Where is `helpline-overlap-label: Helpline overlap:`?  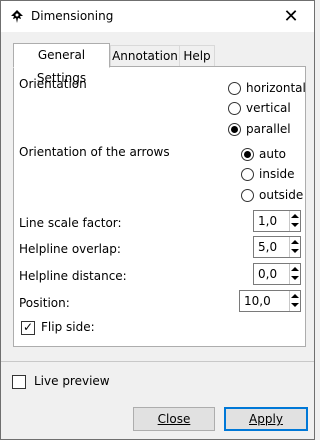
helpline-overlap-label: Helpline overlap: is located at coordinates (70, 249).